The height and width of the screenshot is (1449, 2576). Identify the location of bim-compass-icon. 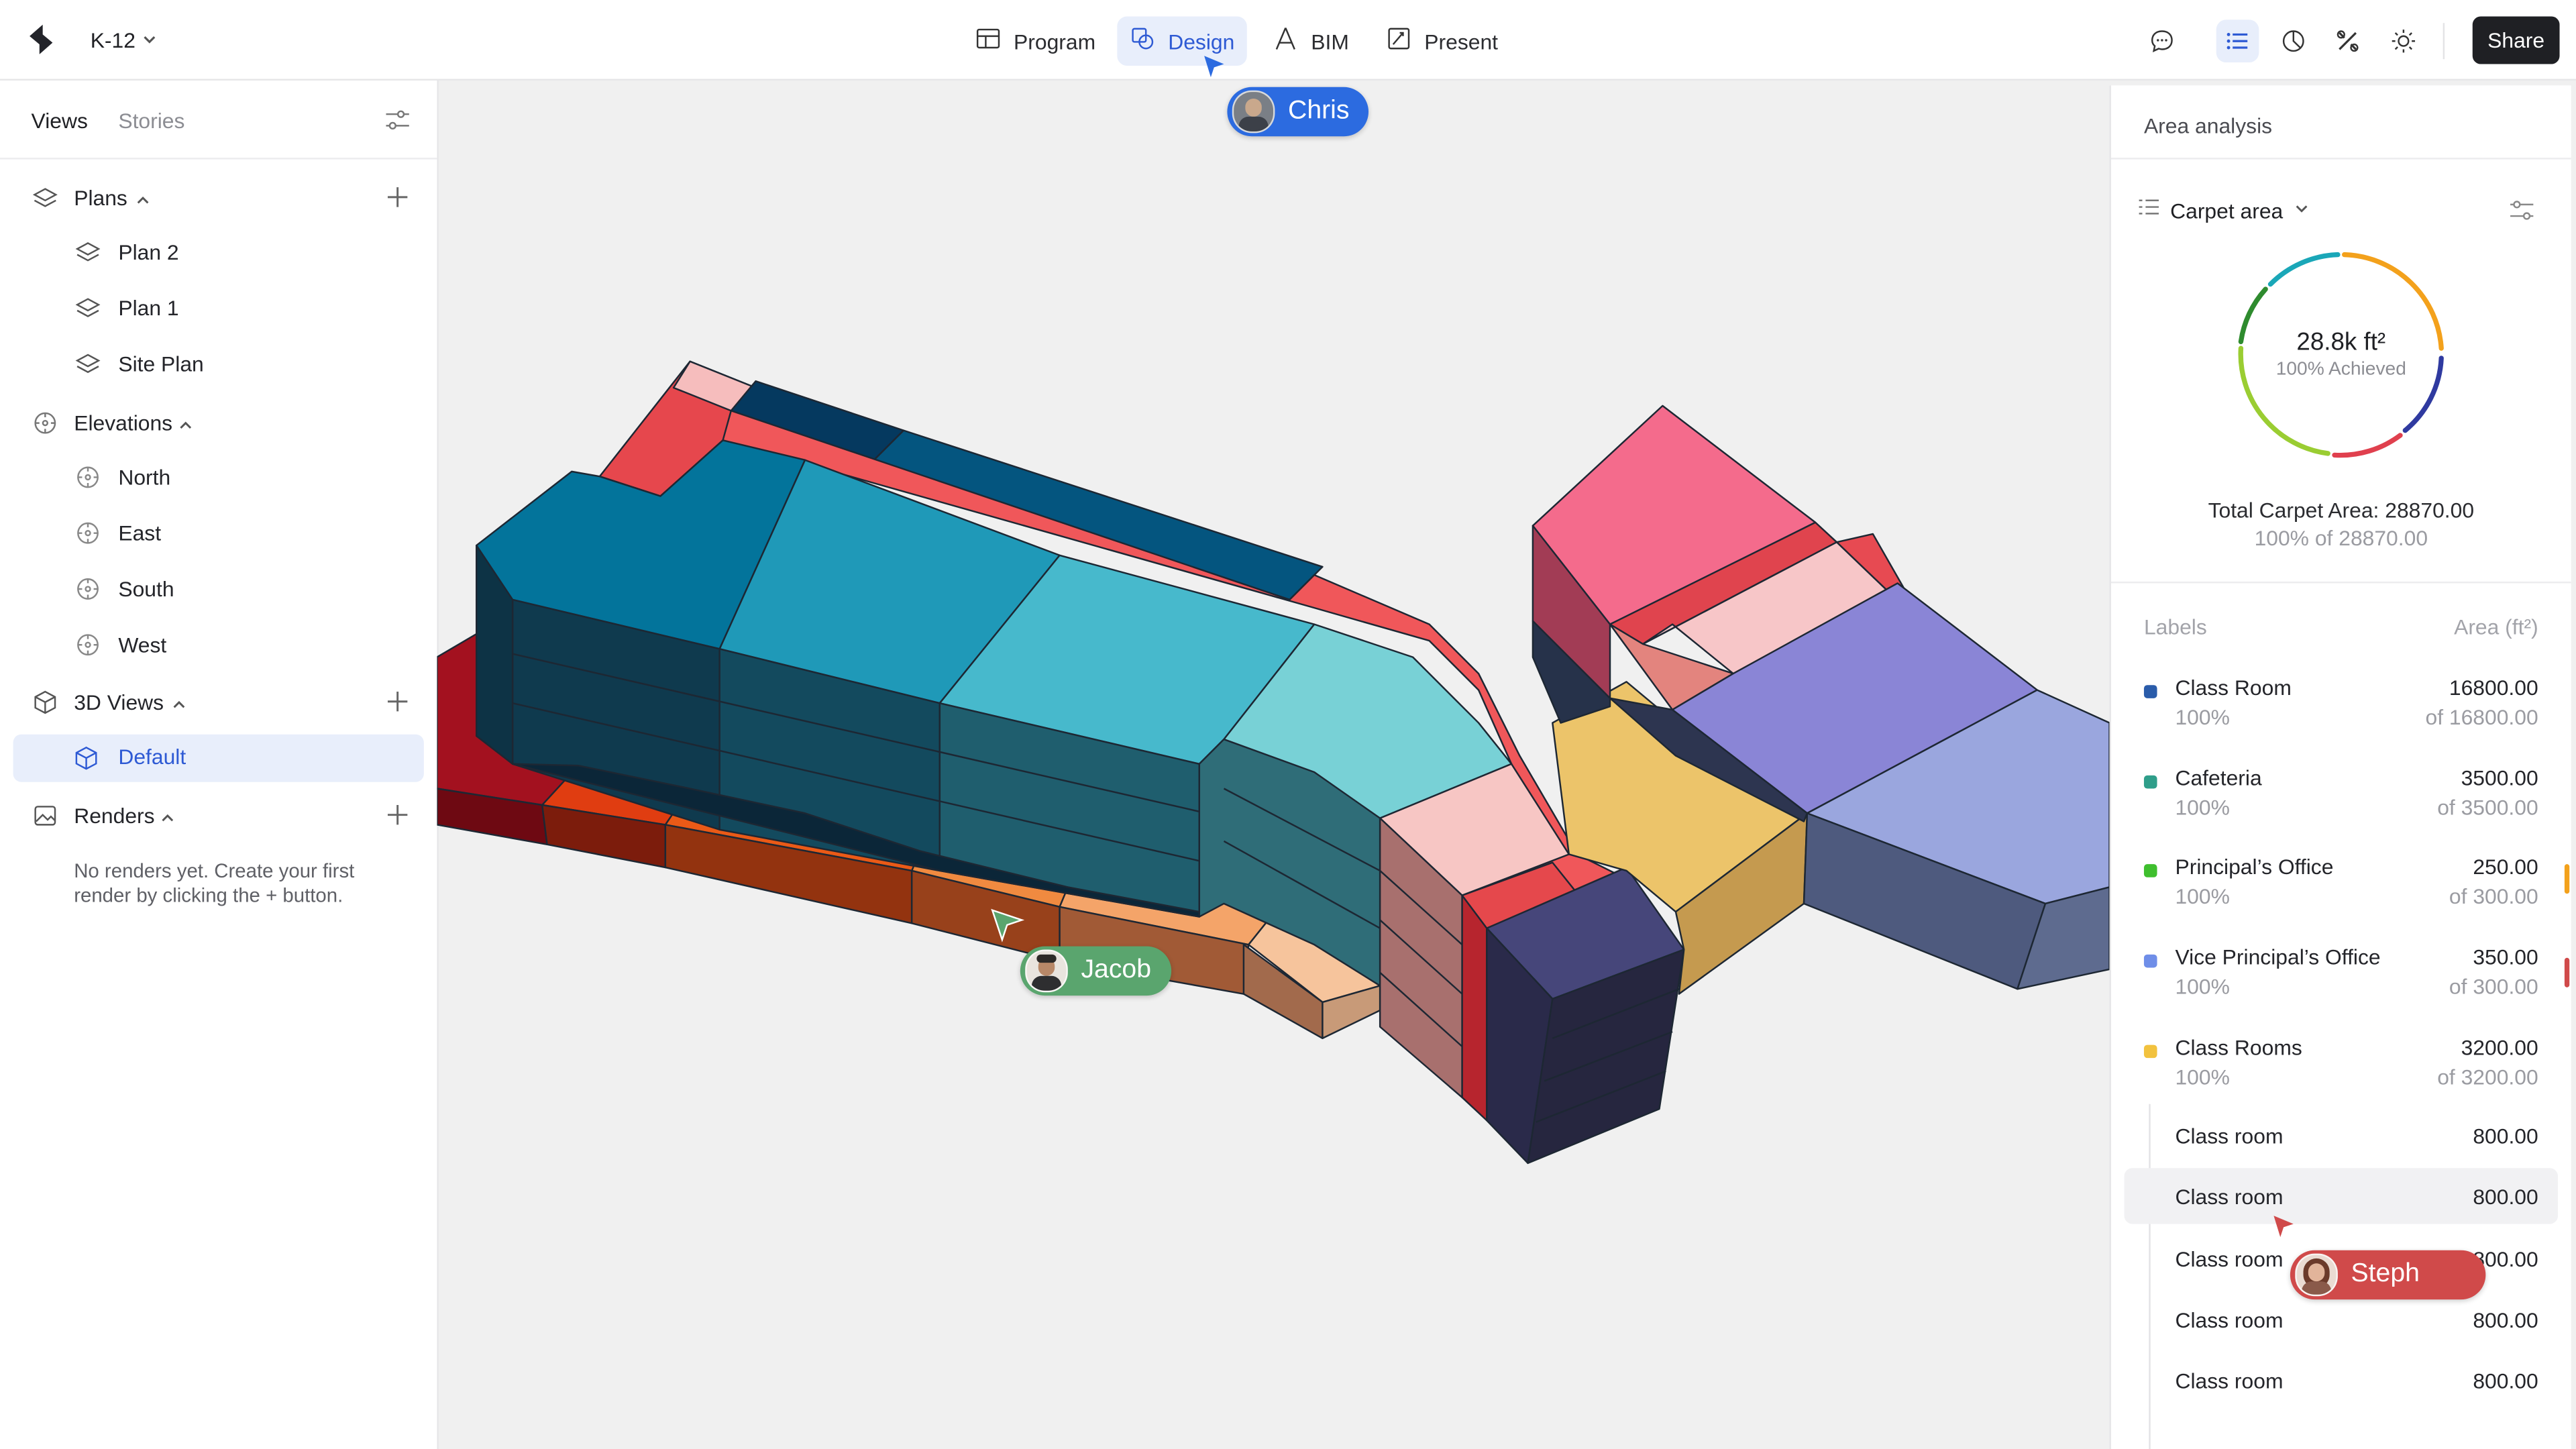
(1285, 41).